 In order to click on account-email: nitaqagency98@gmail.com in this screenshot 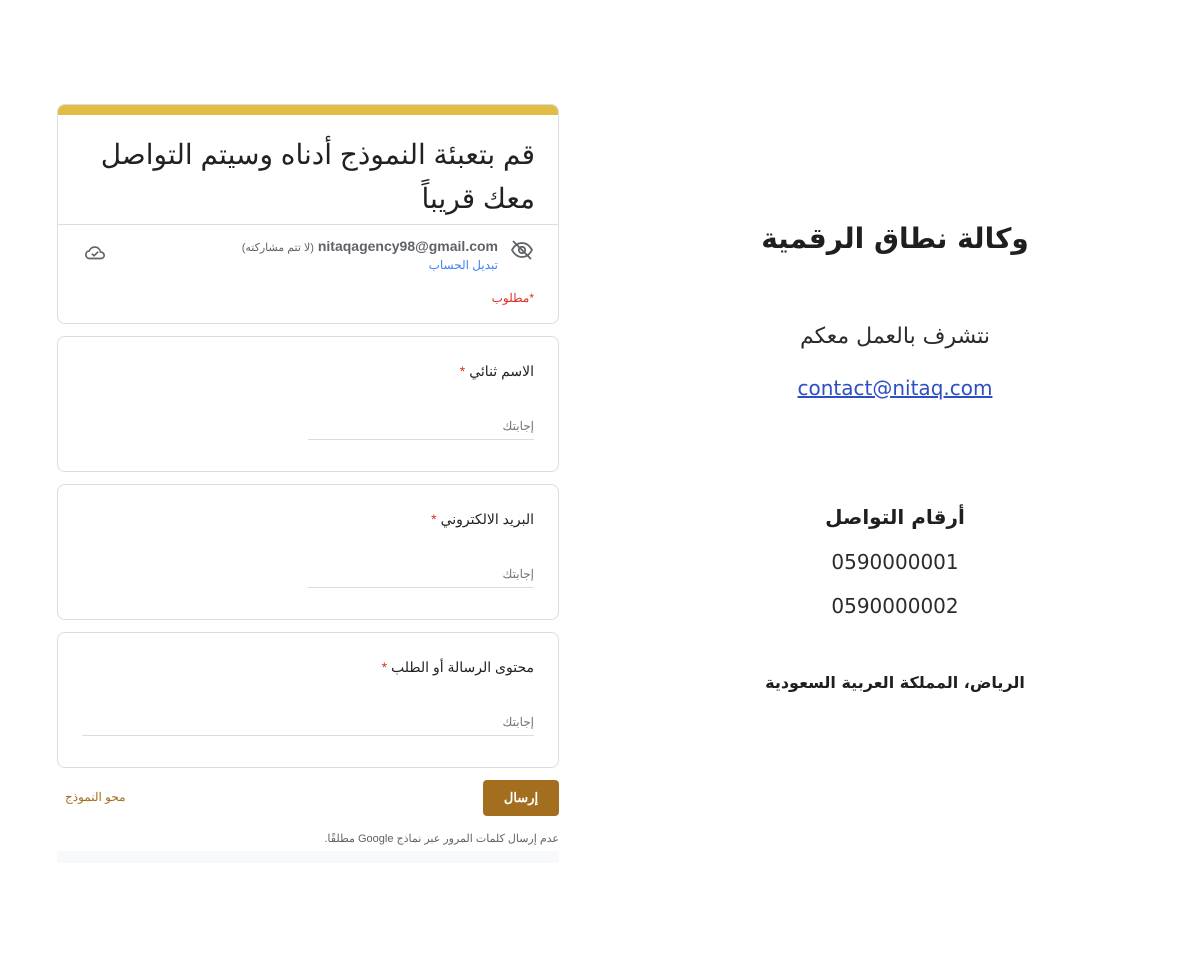, I will do `click(407, 246)`.